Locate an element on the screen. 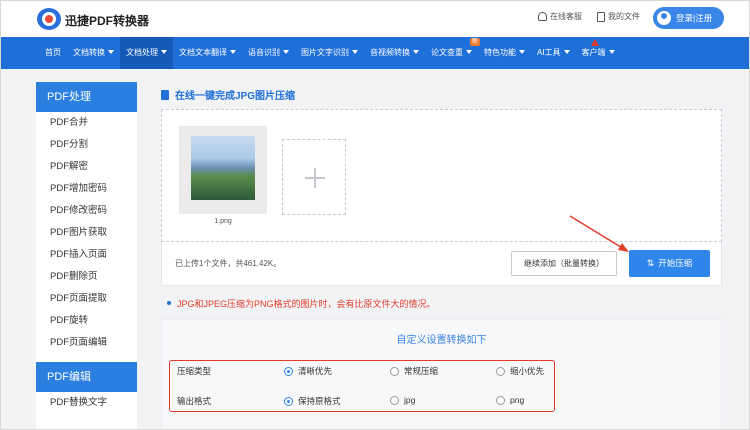 The image size is (750, 430). start-compress-label: 开始压缩 is located at coordinates (675, 263).